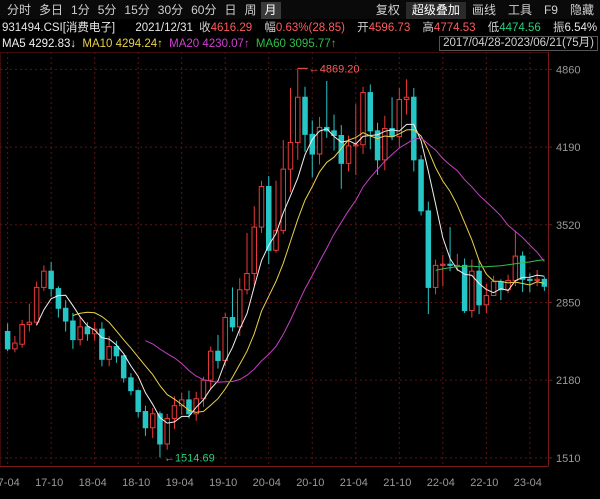  I want to click on index-code: 931494.CSI[消费电子], so click(59, 28).